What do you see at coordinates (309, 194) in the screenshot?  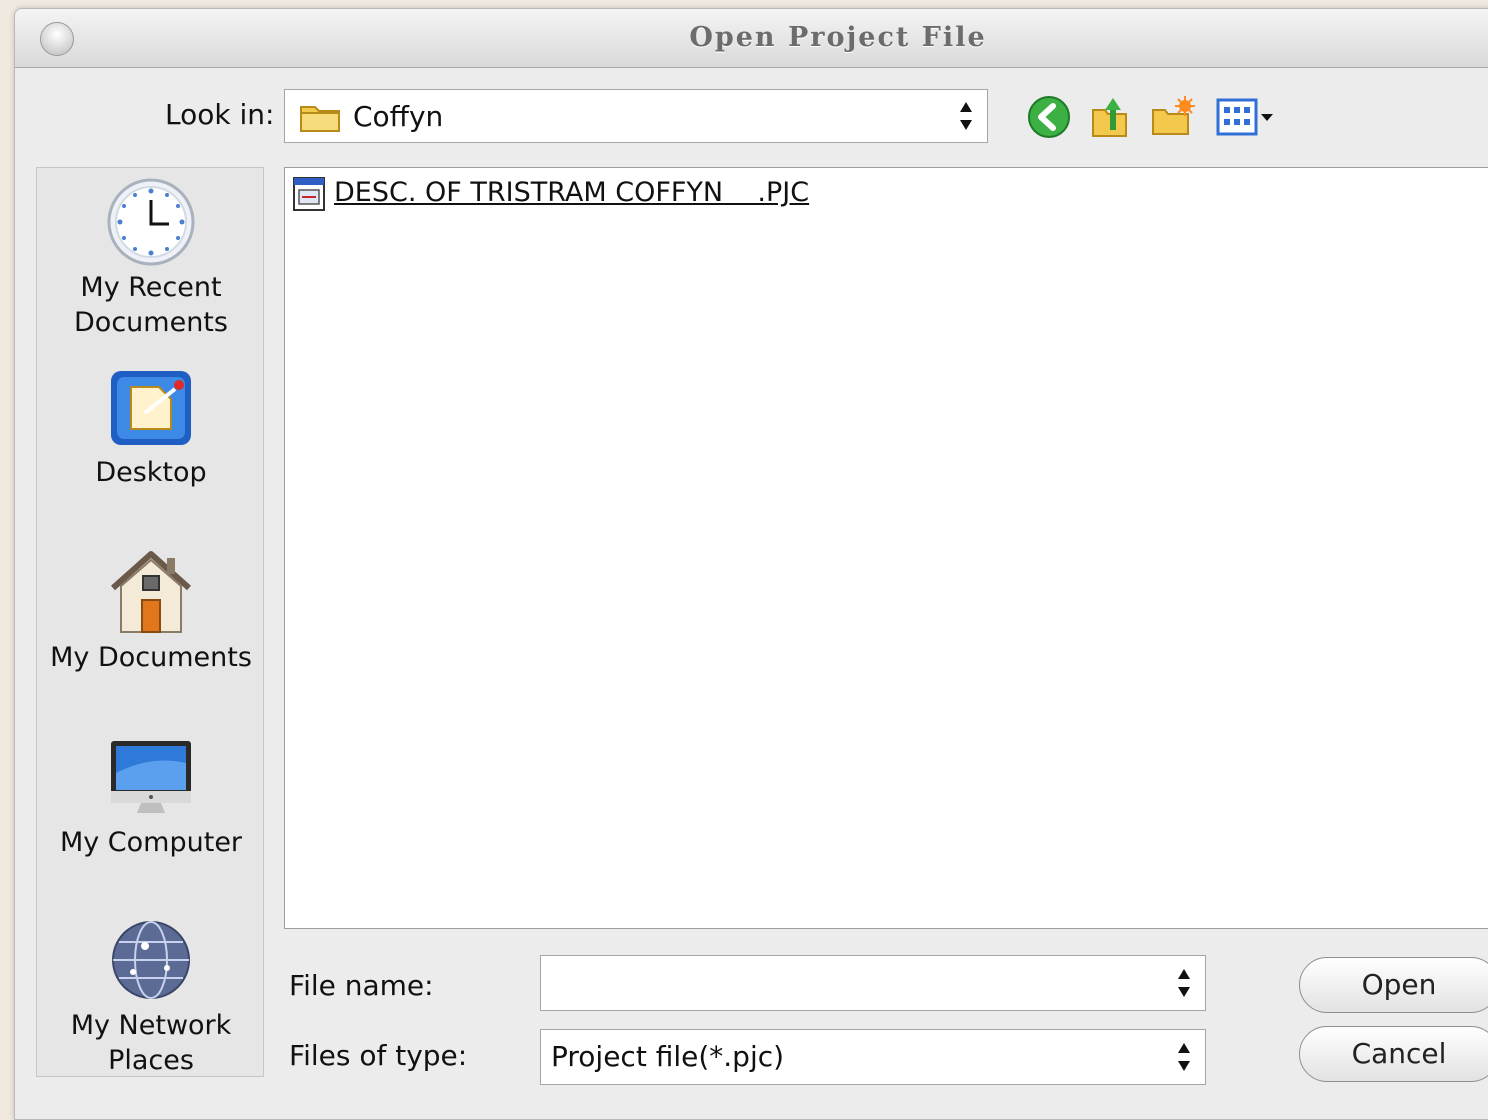 I see `project-file-icon` at bounding box center [309, 194].